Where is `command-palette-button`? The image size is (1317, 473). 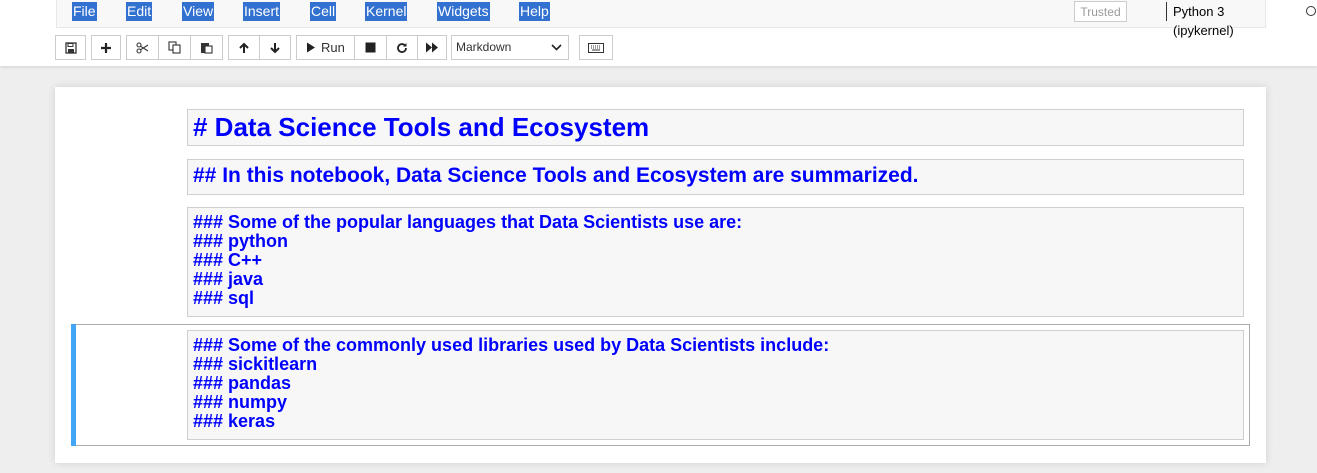 command-palette-button is located at coordinates (596, 47).